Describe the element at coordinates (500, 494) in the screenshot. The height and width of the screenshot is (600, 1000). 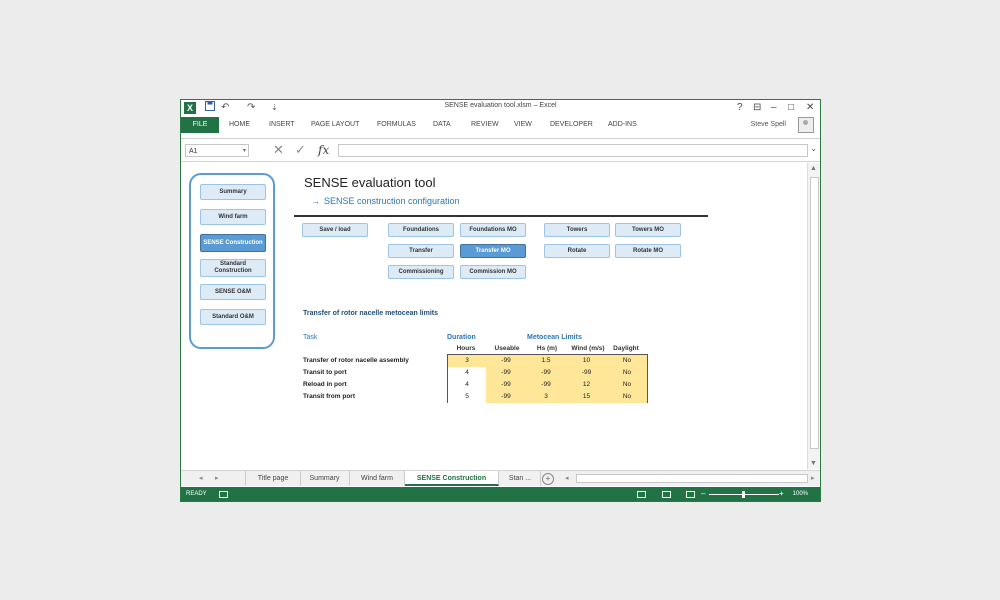
I see `status-bar: READY – + 100%` at that location.